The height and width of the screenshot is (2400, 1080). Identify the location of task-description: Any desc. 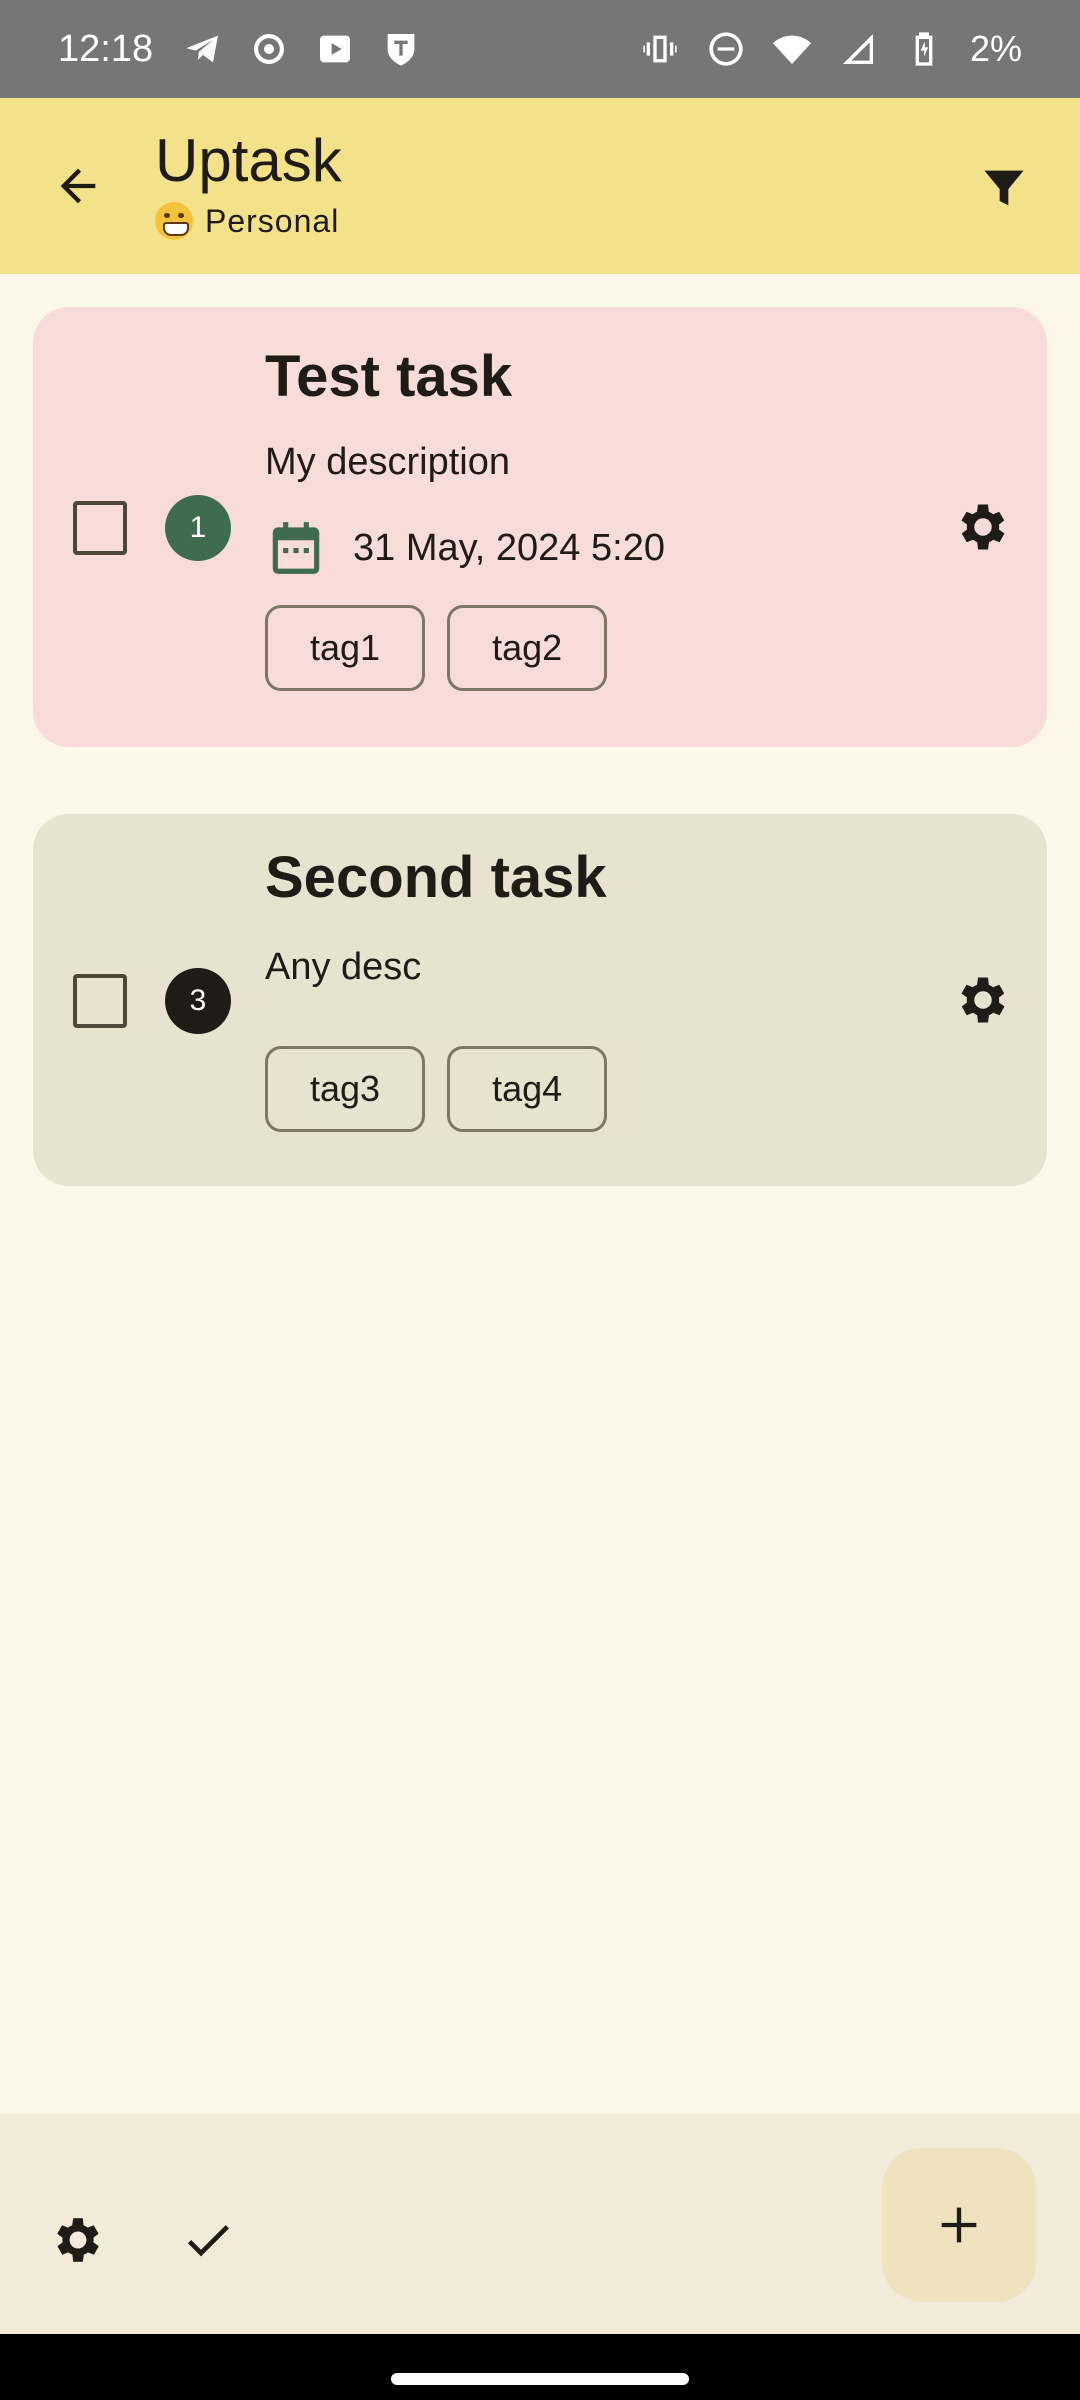
(343, 967).